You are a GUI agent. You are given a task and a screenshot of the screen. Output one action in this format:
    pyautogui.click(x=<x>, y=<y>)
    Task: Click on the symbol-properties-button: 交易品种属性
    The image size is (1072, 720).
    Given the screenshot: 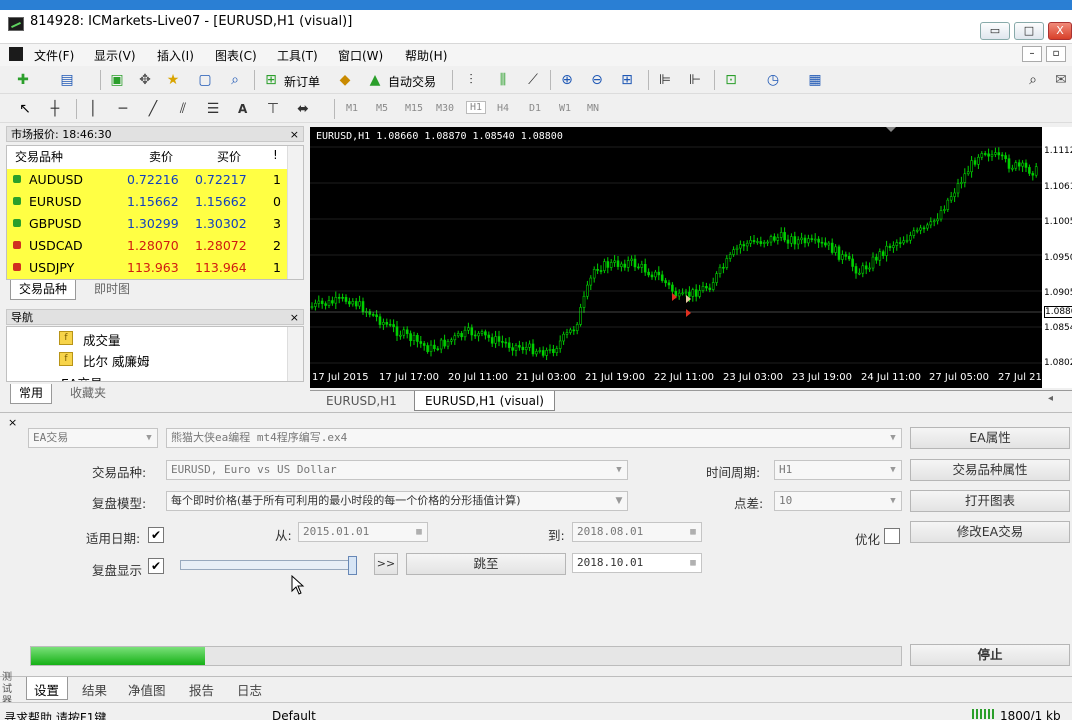 What is the action you would take?
    pyautogui.click(x=990, y=470)
    